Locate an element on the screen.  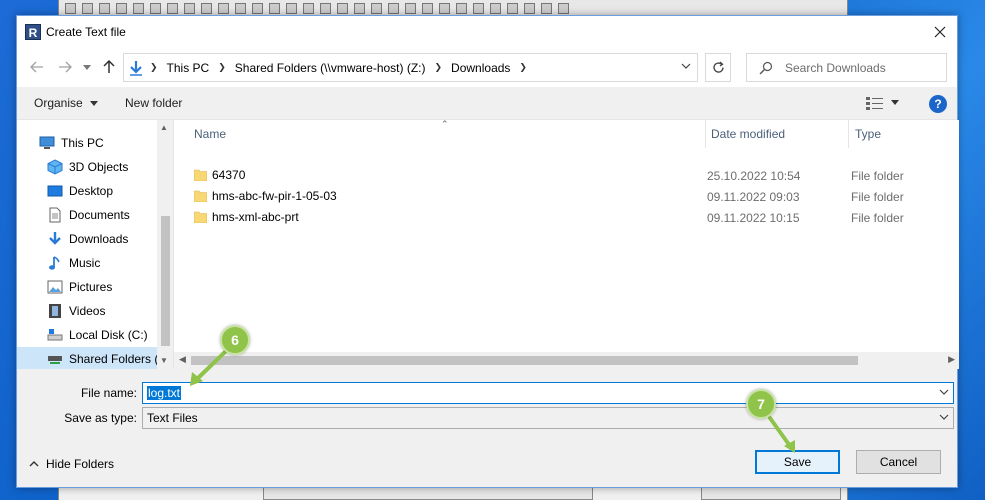
save-as-type-label: Save as type: is located at coordinates (100, 418).